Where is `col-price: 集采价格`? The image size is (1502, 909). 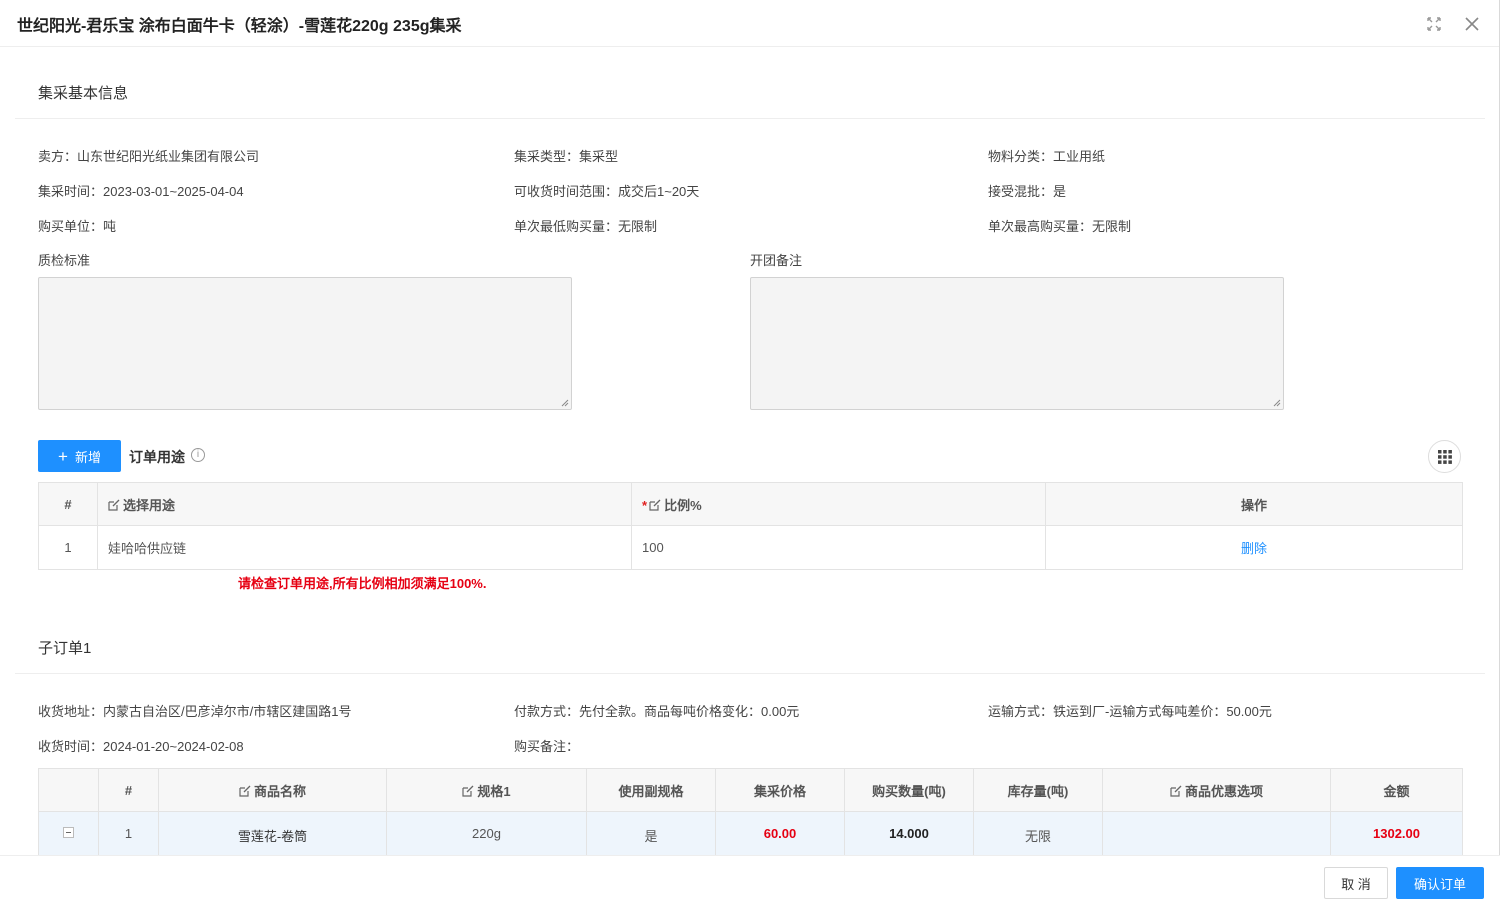
col-price: 集采价格 is located at coordinates (780, 790).